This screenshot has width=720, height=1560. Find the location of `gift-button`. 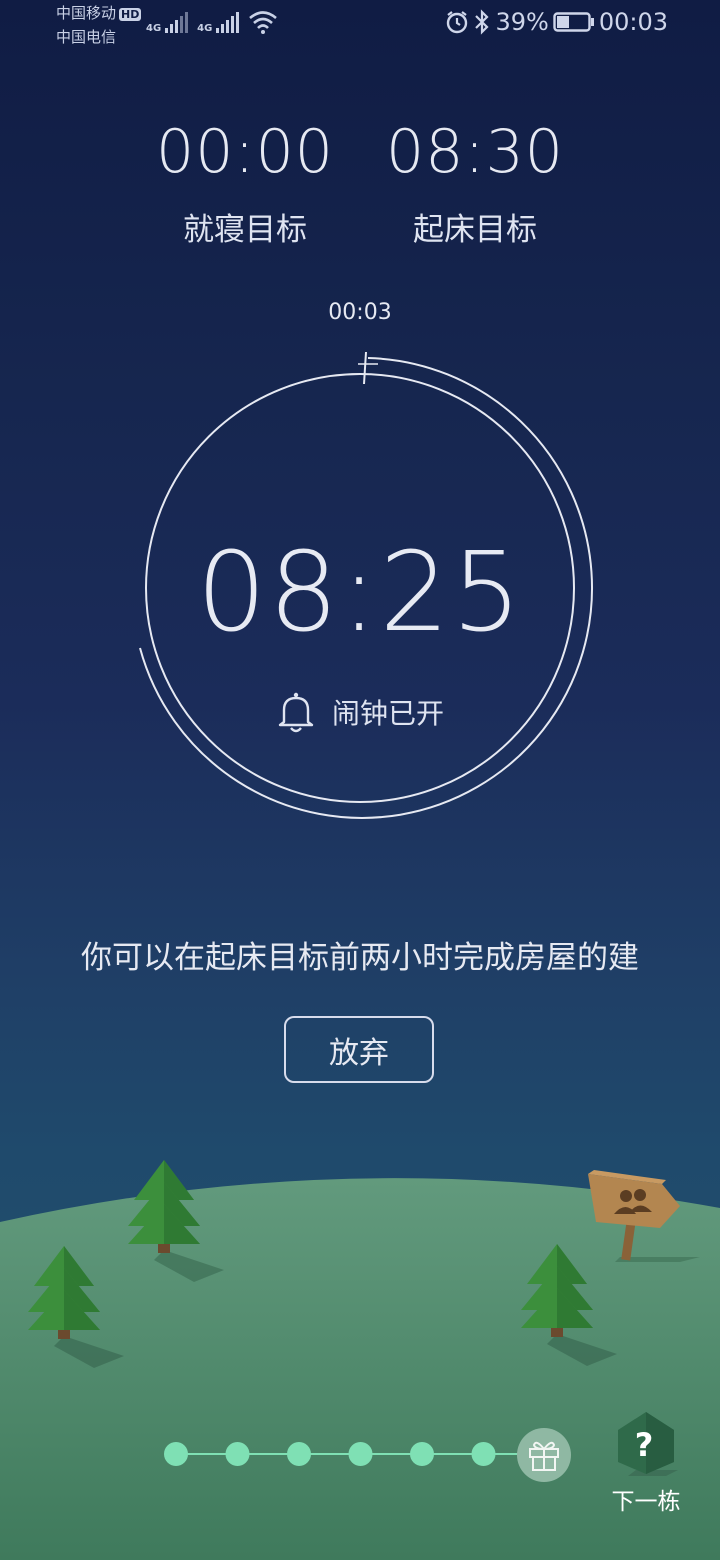

gift-button is located at coordinates (544, 1455).